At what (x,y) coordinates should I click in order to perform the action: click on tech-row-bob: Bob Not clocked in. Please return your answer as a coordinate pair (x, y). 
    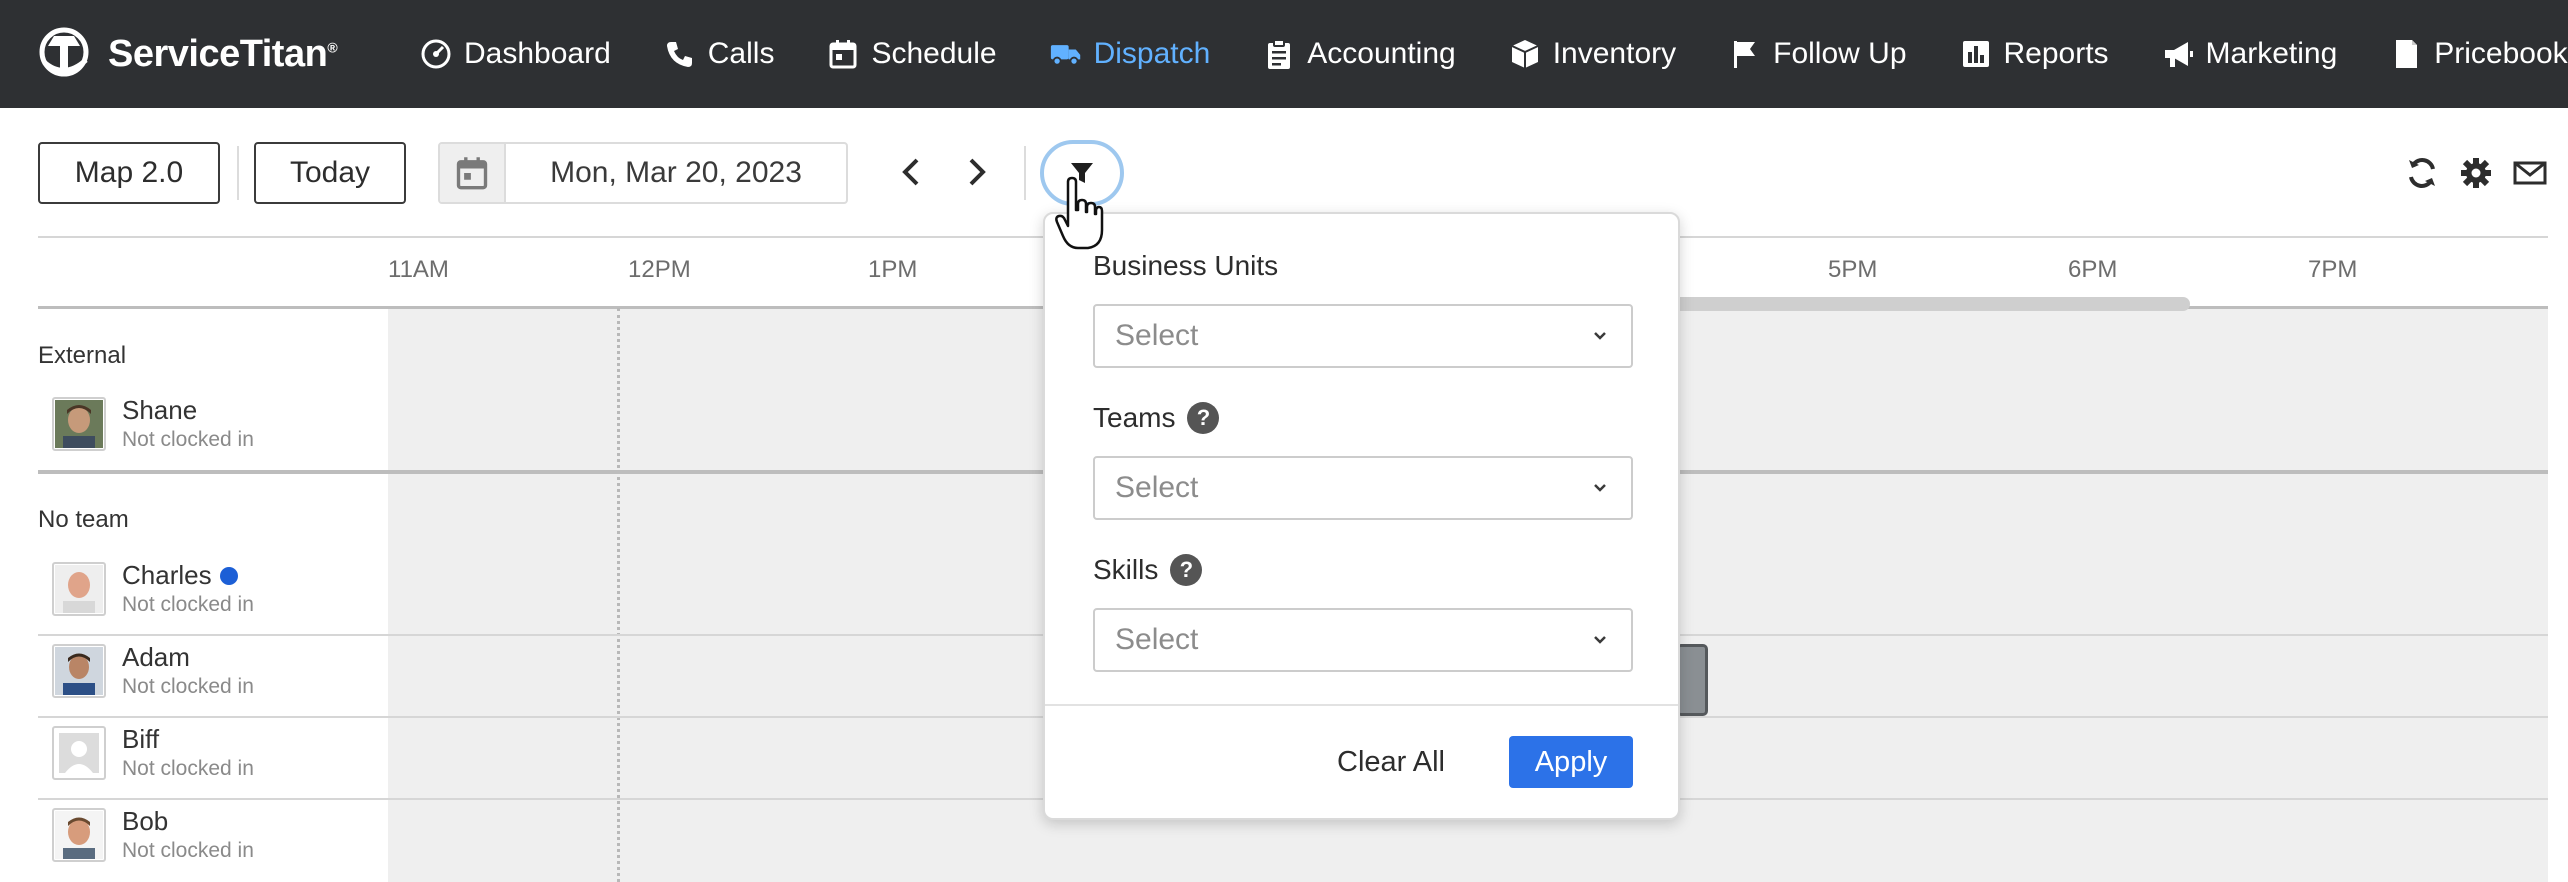
    Looking at the image, I should click on (153, 834).